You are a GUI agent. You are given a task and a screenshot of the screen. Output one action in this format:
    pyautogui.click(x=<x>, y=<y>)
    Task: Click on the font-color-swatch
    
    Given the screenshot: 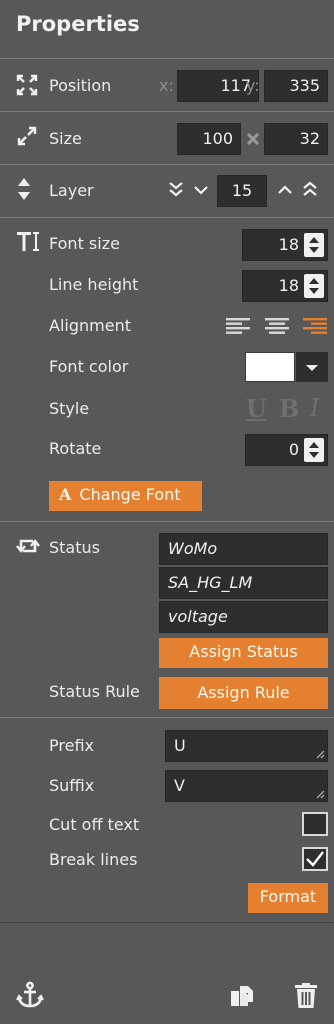 What is the action you would take?
    pyautogui.click(x=270, y=367)
    